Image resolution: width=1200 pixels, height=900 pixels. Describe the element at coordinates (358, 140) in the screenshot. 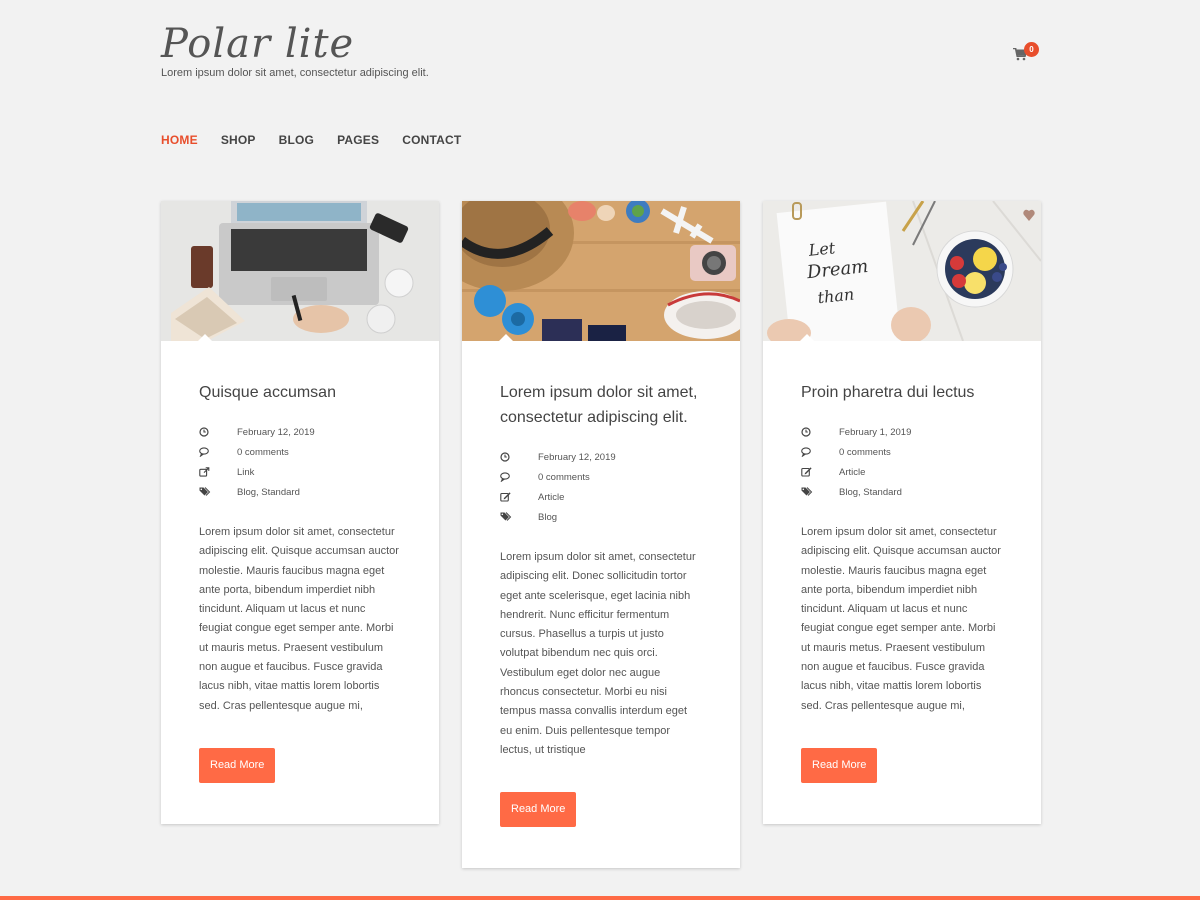

I see `nav-item-pages: PAGES` at that location.